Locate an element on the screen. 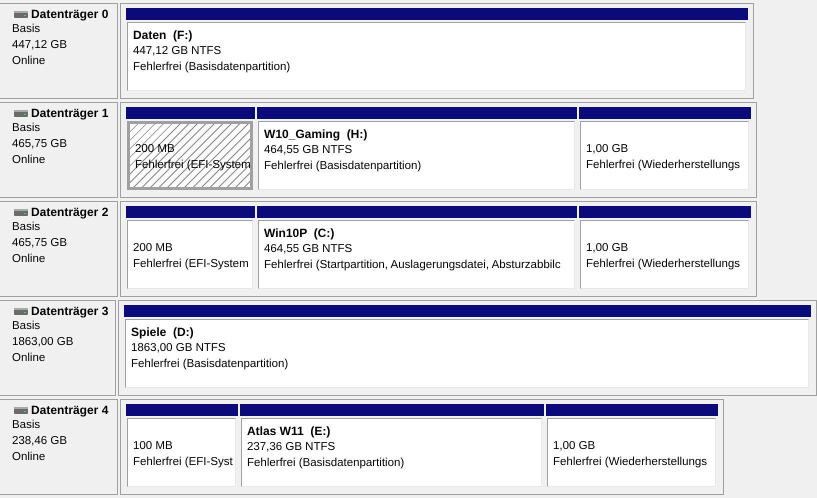  partition-status: Fehlerfrei (EFI-Syst is located at coordinates (182, 462).